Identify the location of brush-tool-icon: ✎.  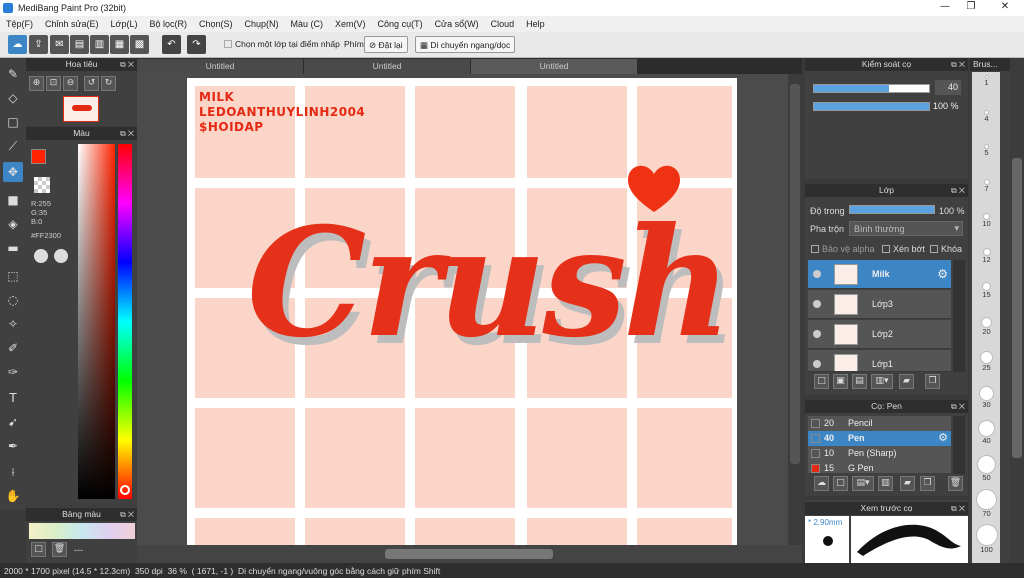
(13, 74).